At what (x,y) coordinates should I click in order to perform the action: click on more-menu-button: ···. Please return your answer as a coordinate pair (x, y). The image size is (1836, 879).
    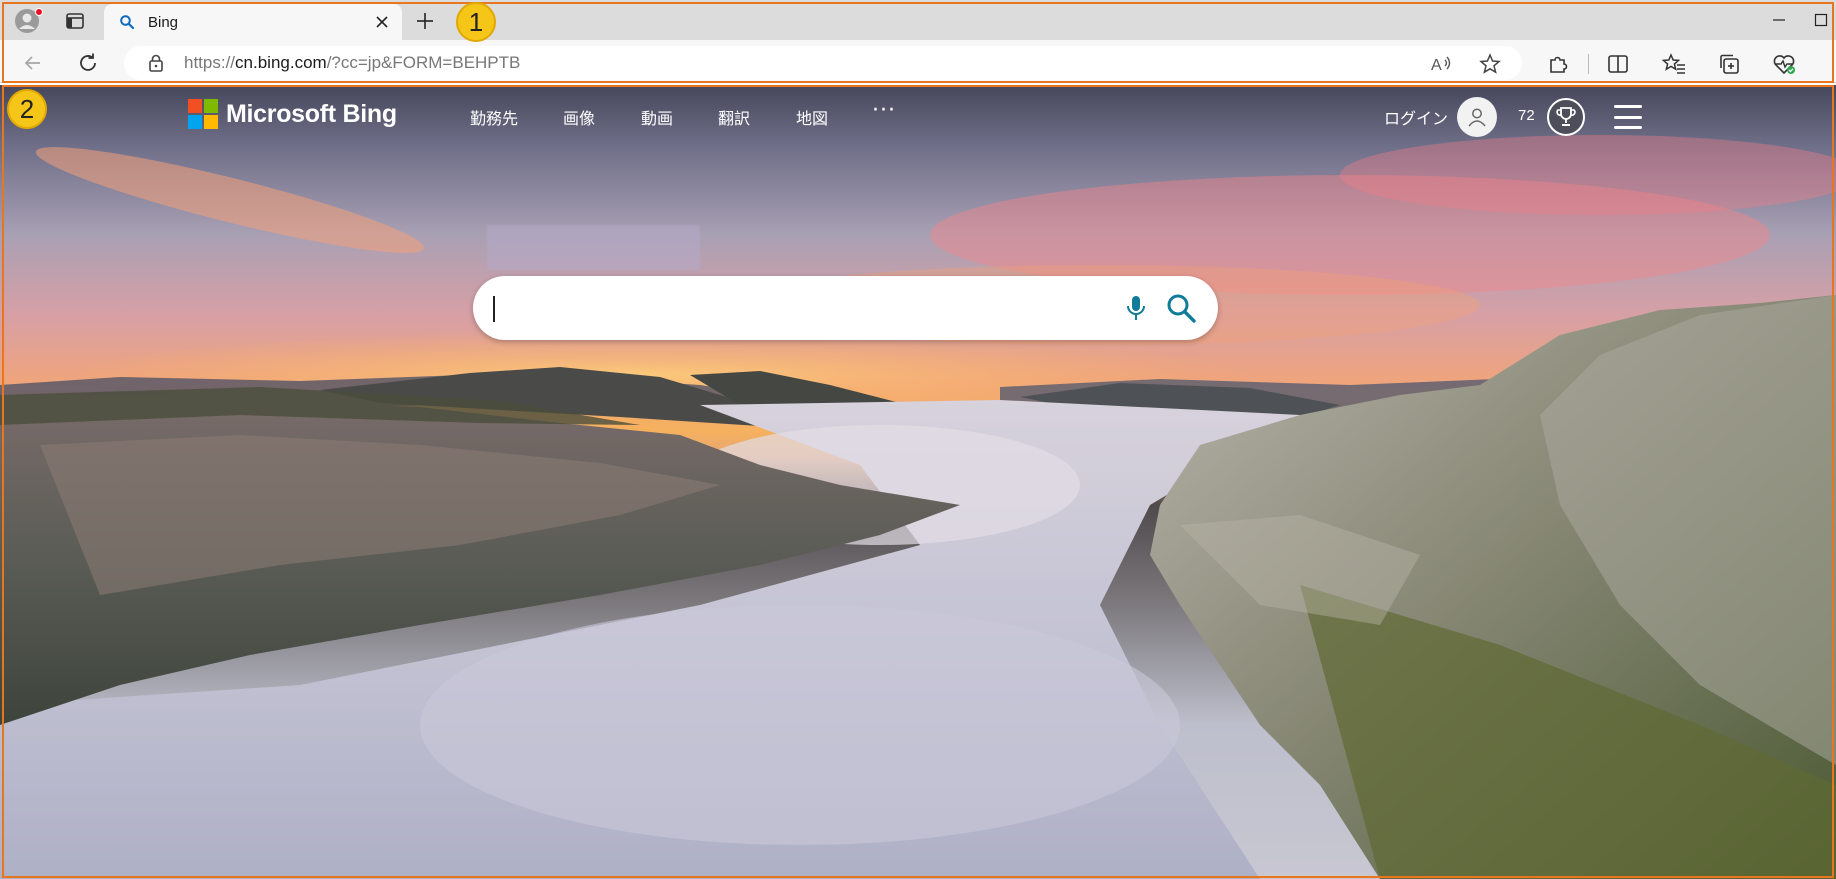
    Looking at the image, I should click on (884, 110).